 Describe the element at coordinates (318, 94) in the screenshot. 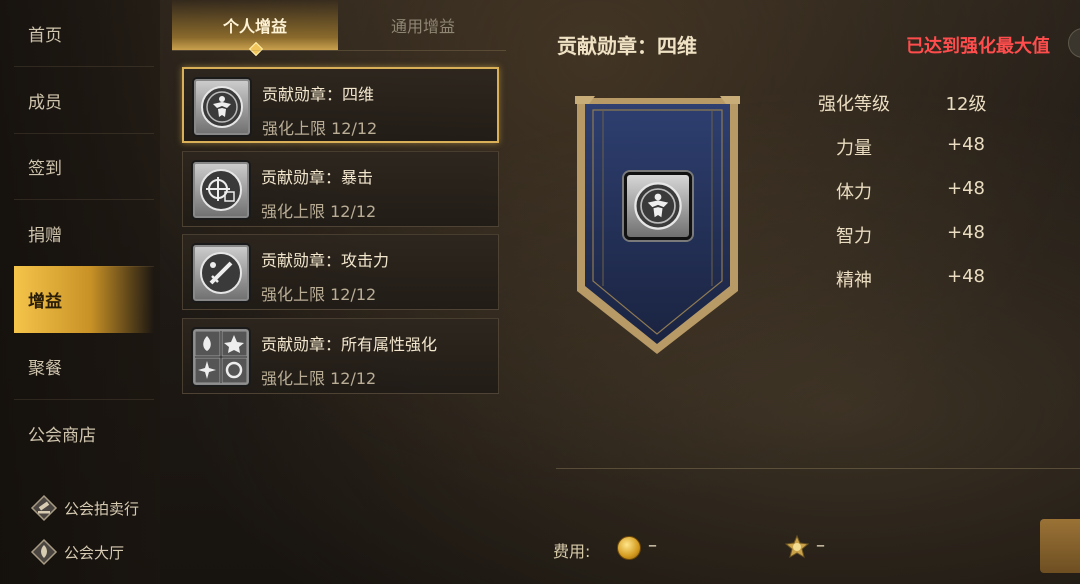

I see `buff-name: 贡献勋章：四维` at that location.